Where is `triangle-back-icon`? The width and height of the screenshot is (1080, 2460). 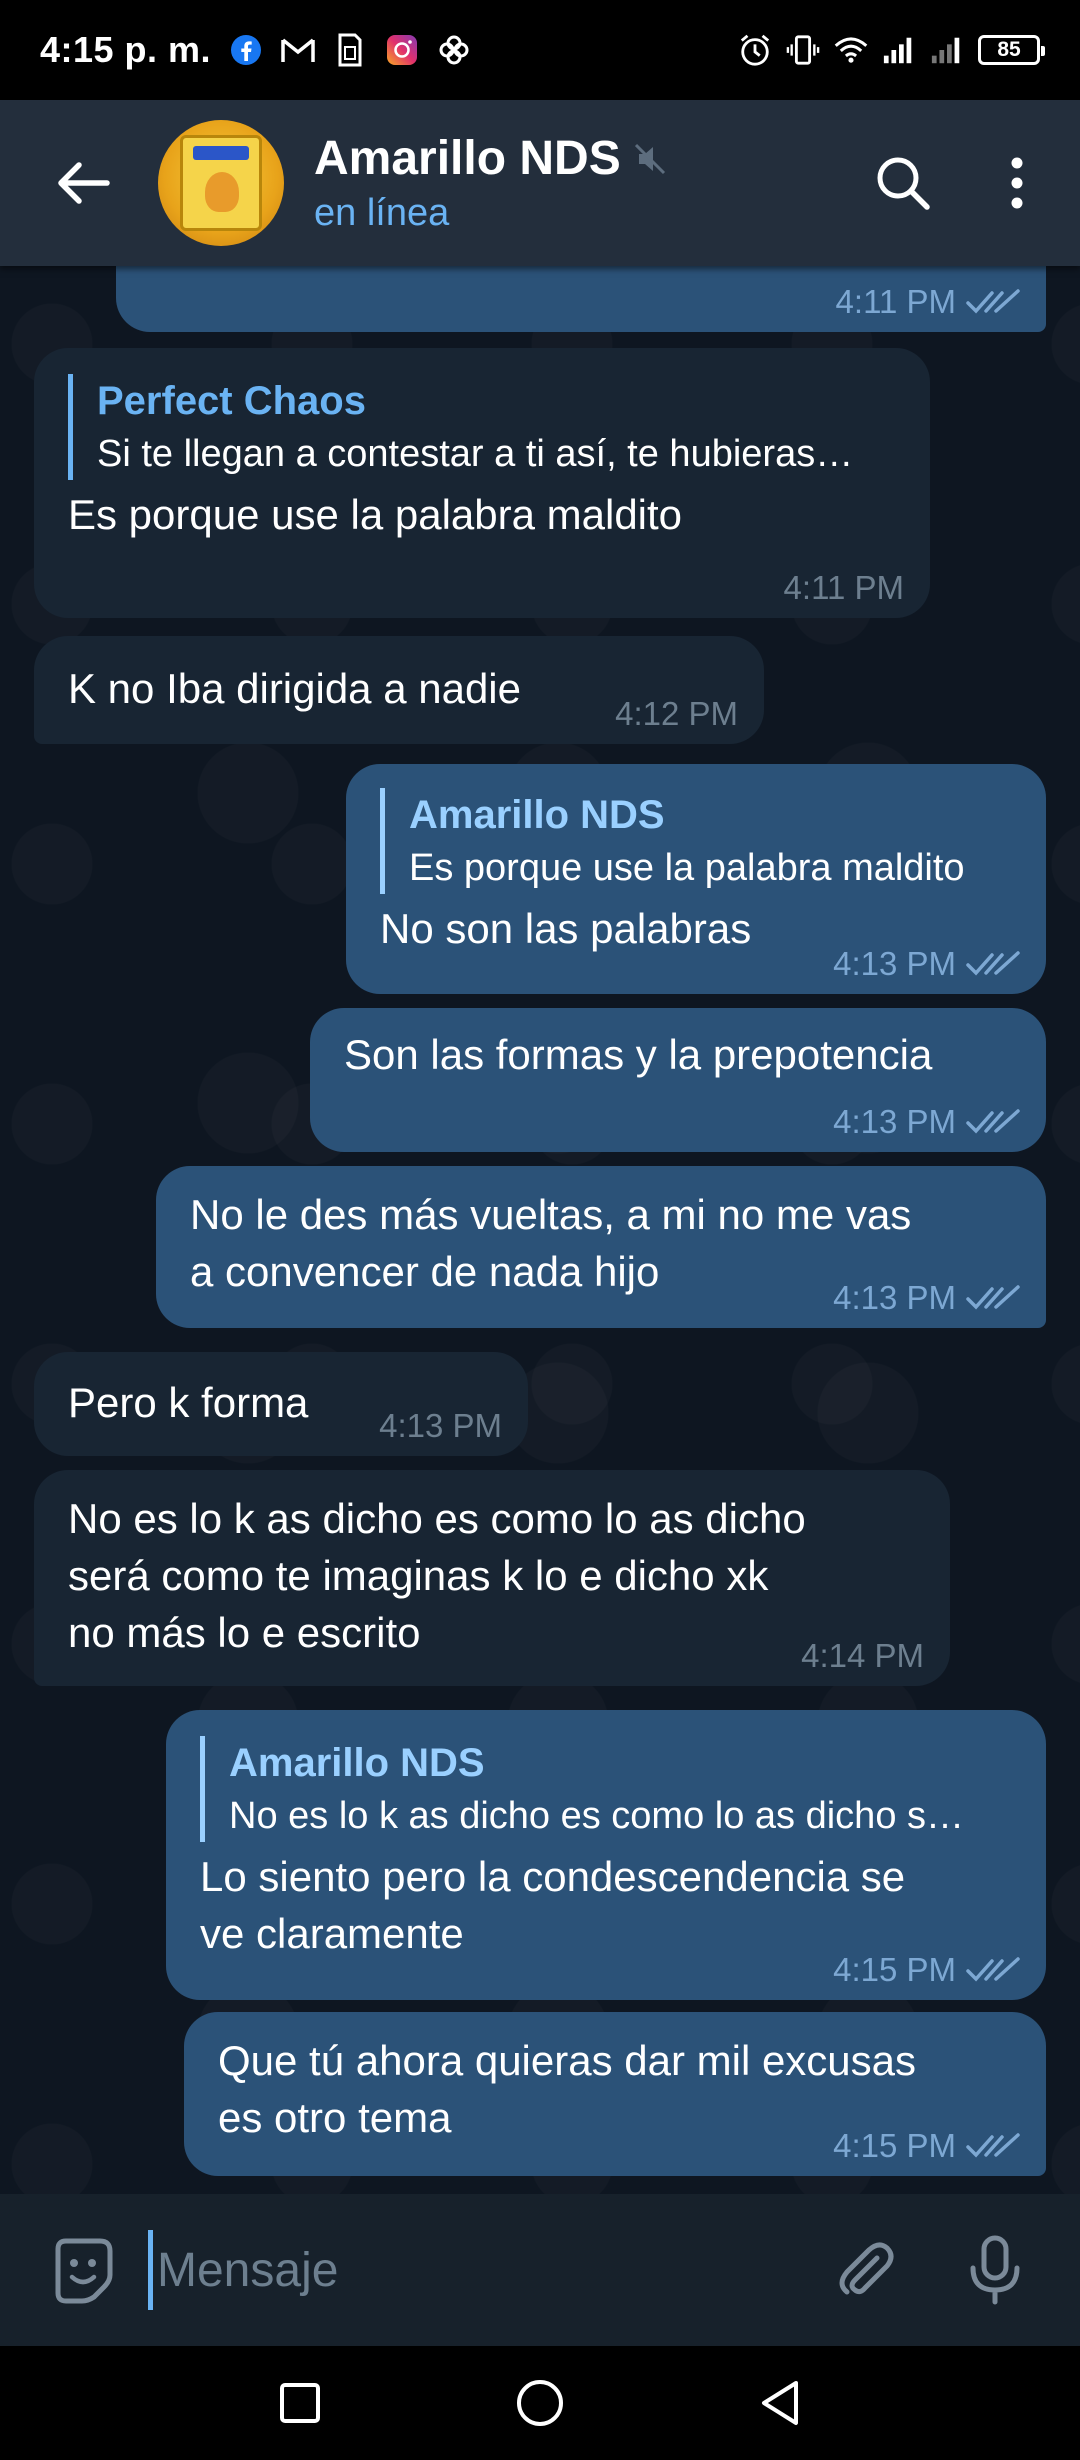 triangle-back-icon is located at coordinates (780, 2403).